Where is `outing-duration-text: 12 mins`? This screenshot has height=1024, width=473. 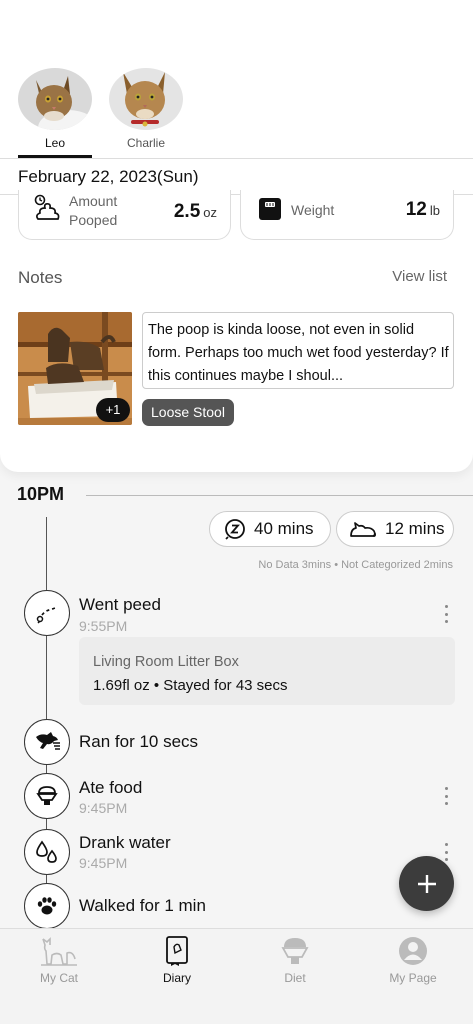
outing-duration-text: 12 mins is located at coordinates (415, 528).